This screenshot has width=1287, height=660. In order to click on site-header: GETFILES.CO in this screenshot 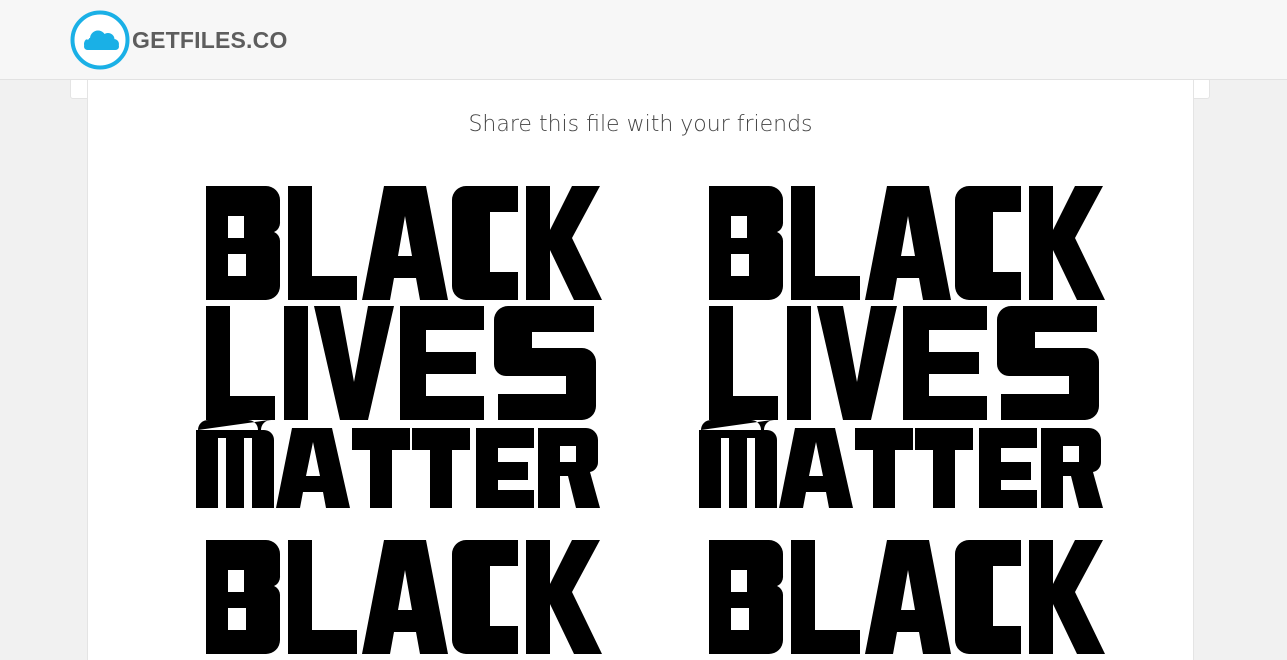, I will do `click(643, 40)`.